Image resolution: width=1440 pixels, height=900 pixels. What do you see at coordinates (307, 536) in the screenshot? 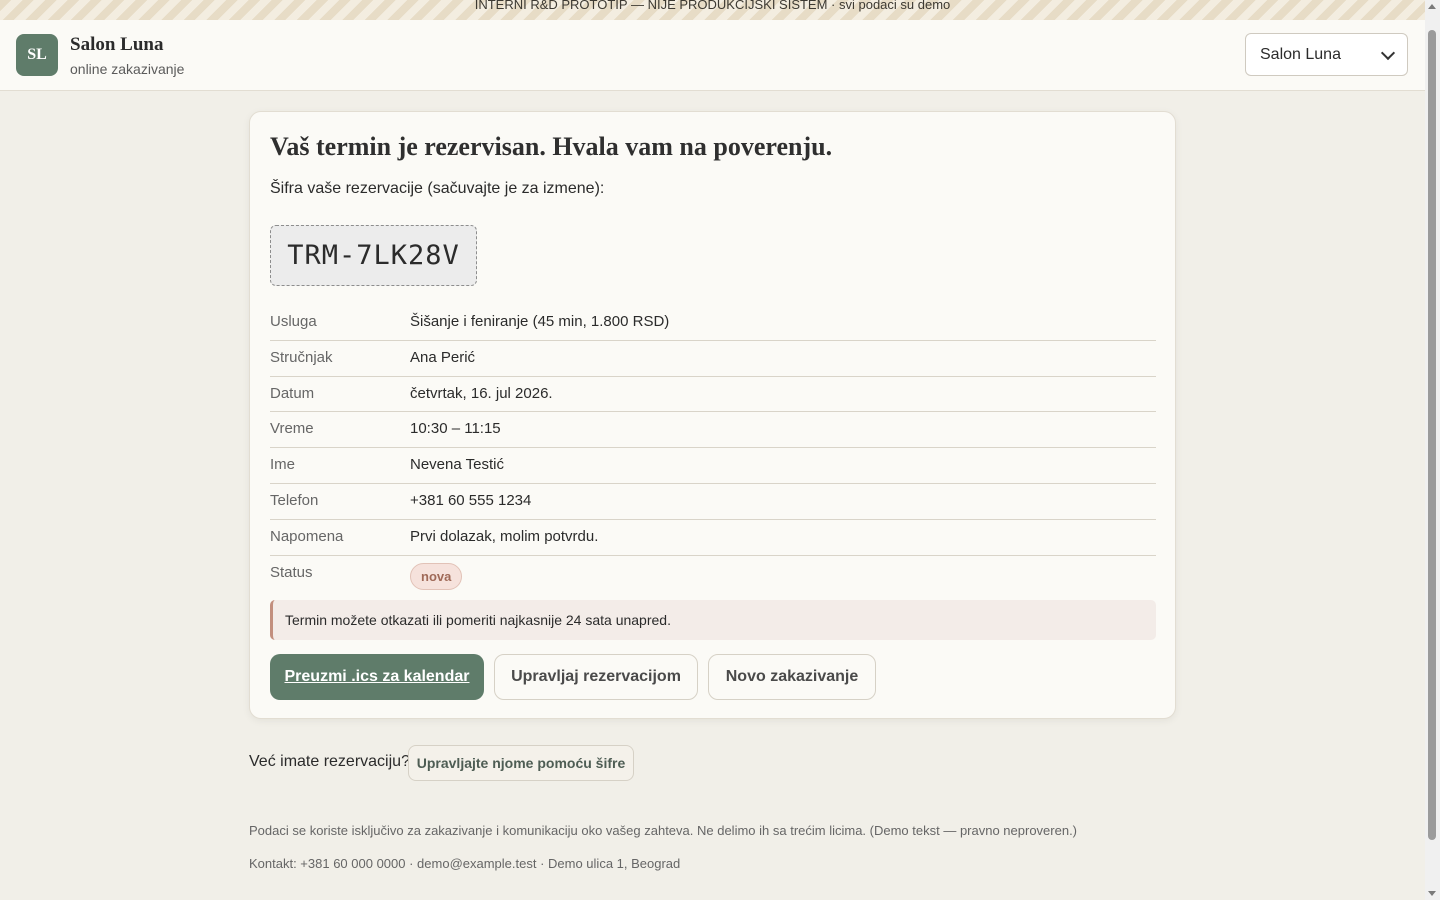
I see `detail-label: Napomena` at bounding box center [307, 536].